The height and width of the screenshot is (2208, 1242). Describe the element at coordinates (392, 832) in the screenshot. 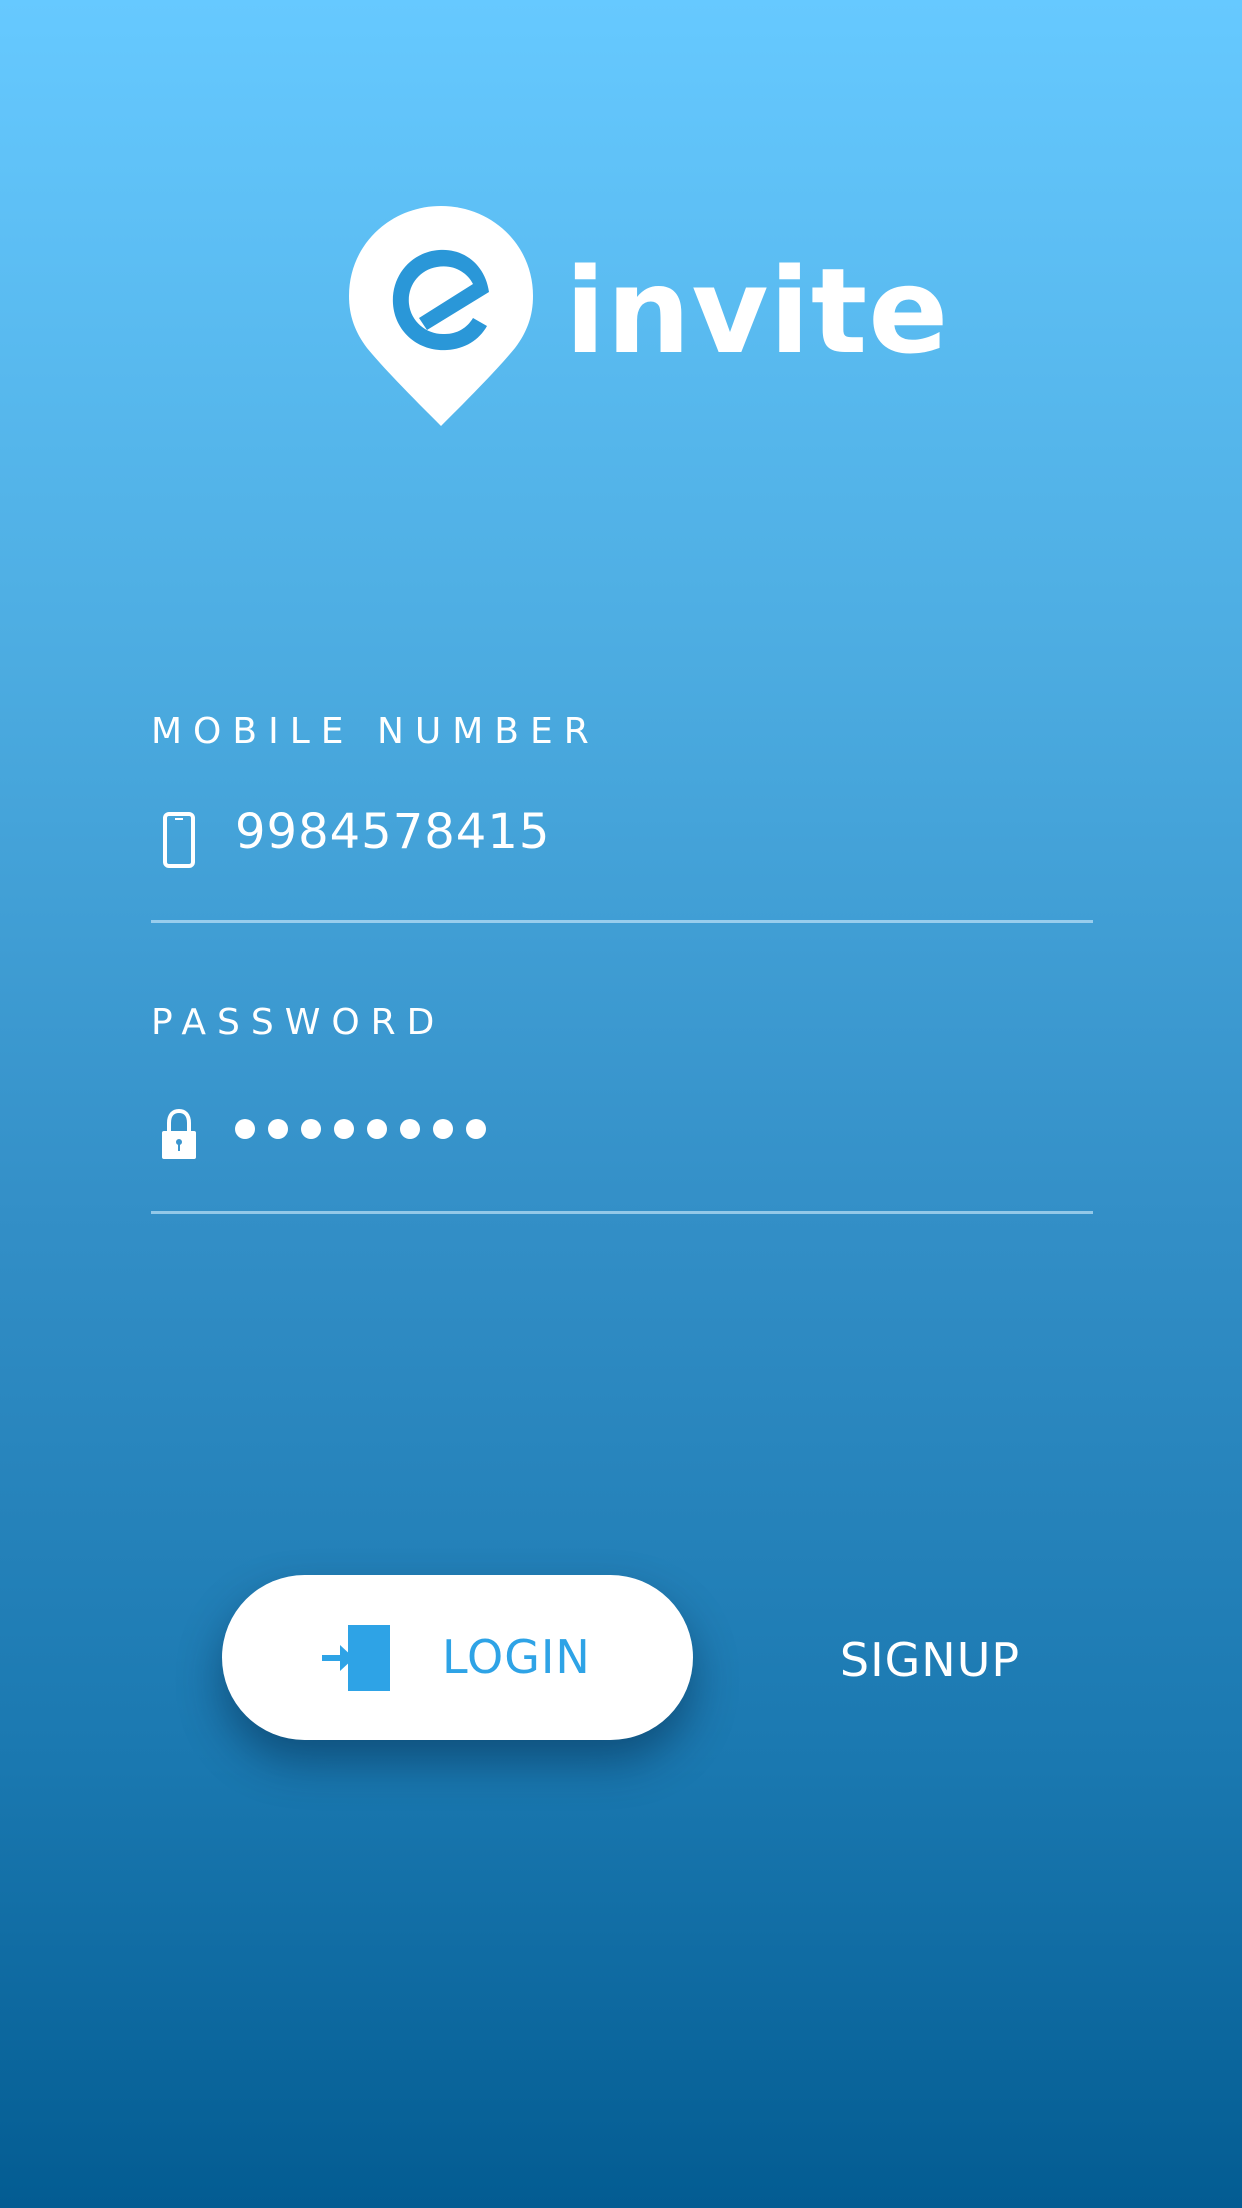

I see `mobile-number-value: 9984578415` at that location.